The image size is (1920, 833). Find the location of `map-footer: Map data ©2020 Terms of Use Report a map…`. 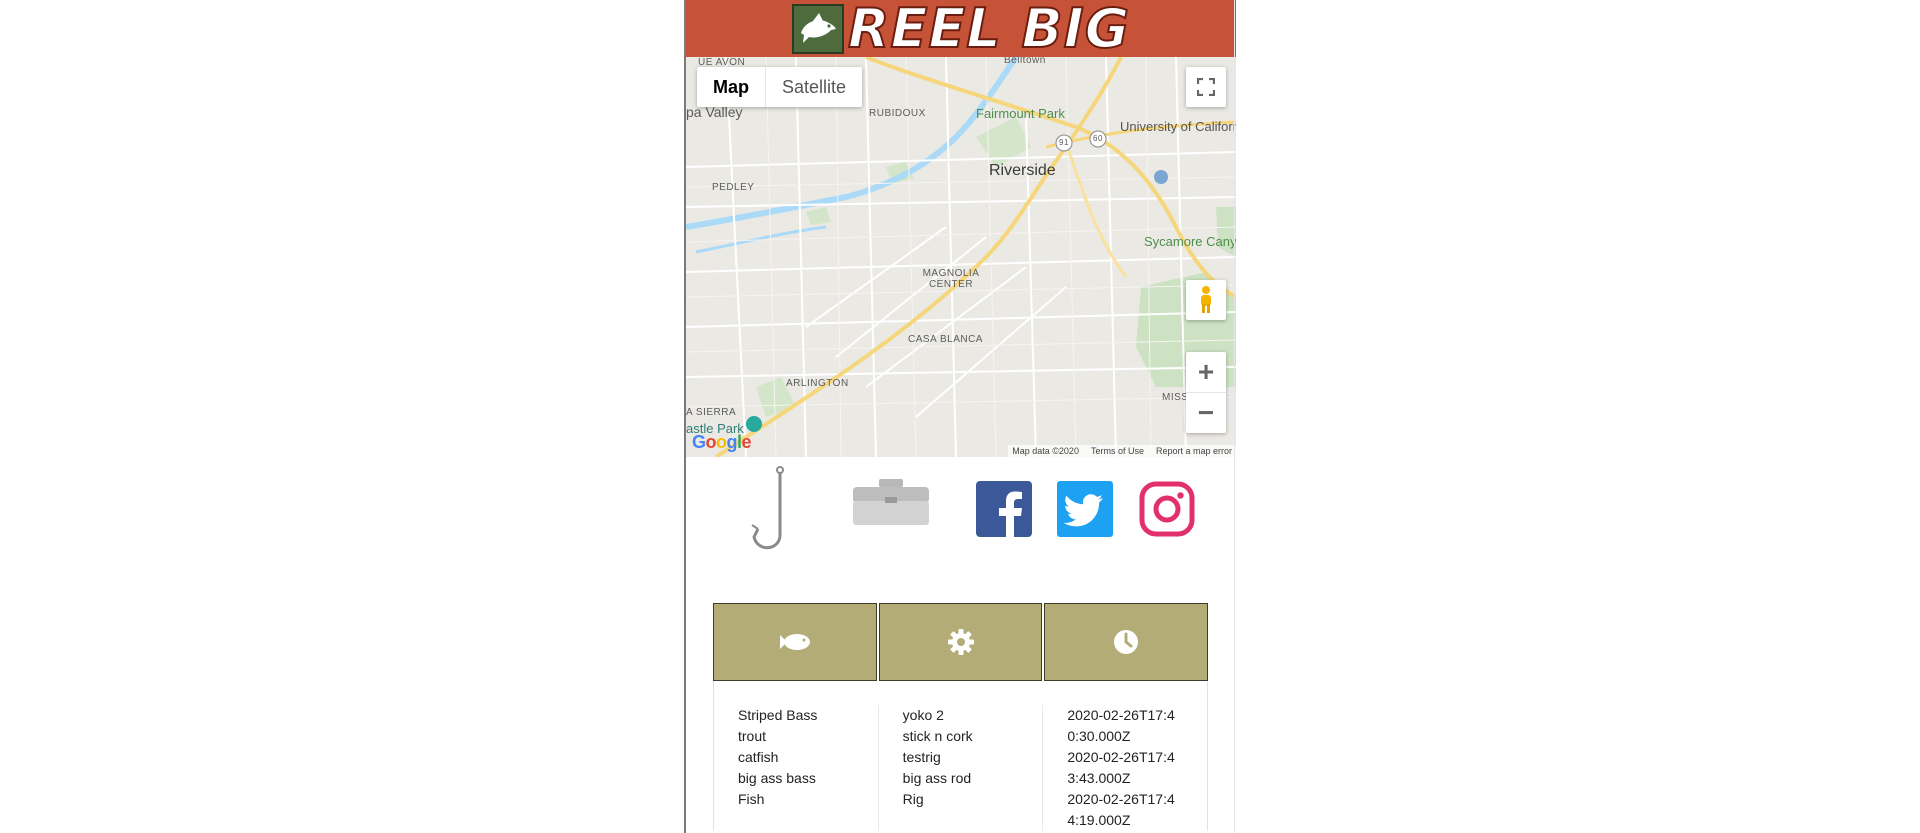

map-footer: Map data ©2020 Terms of Use Report a map… is located at coordinates (1122, 451).